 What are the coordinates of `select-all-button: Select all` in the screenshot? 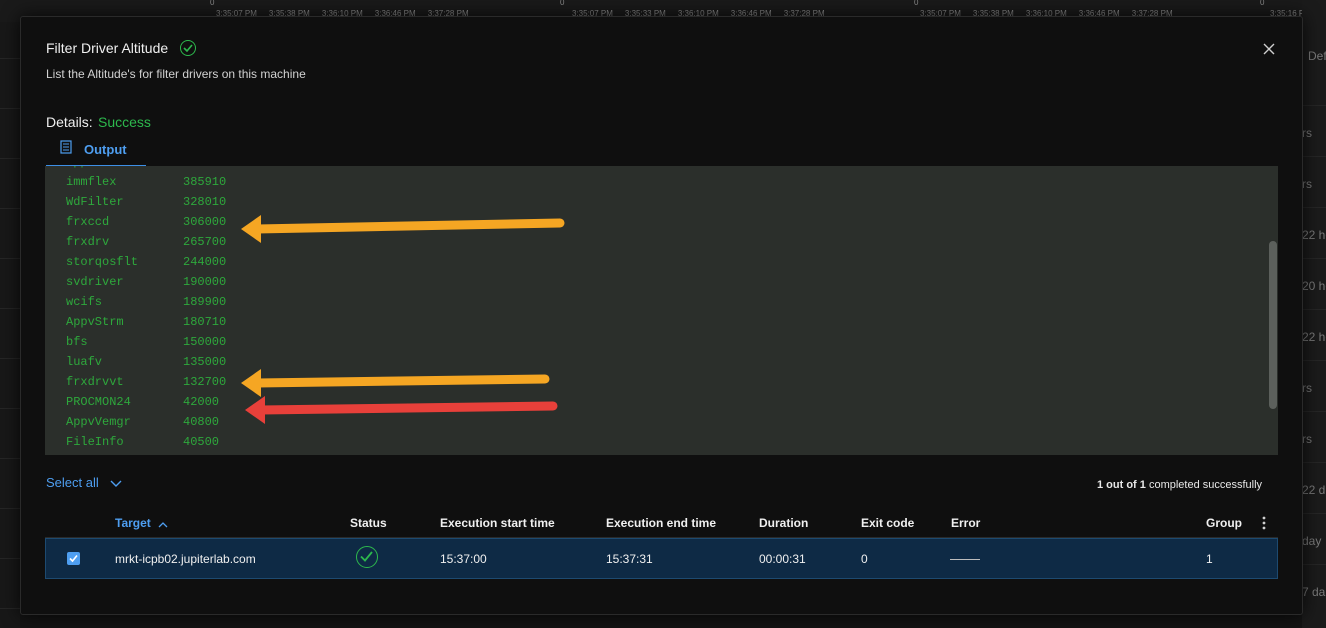 It's located at (72, 482).